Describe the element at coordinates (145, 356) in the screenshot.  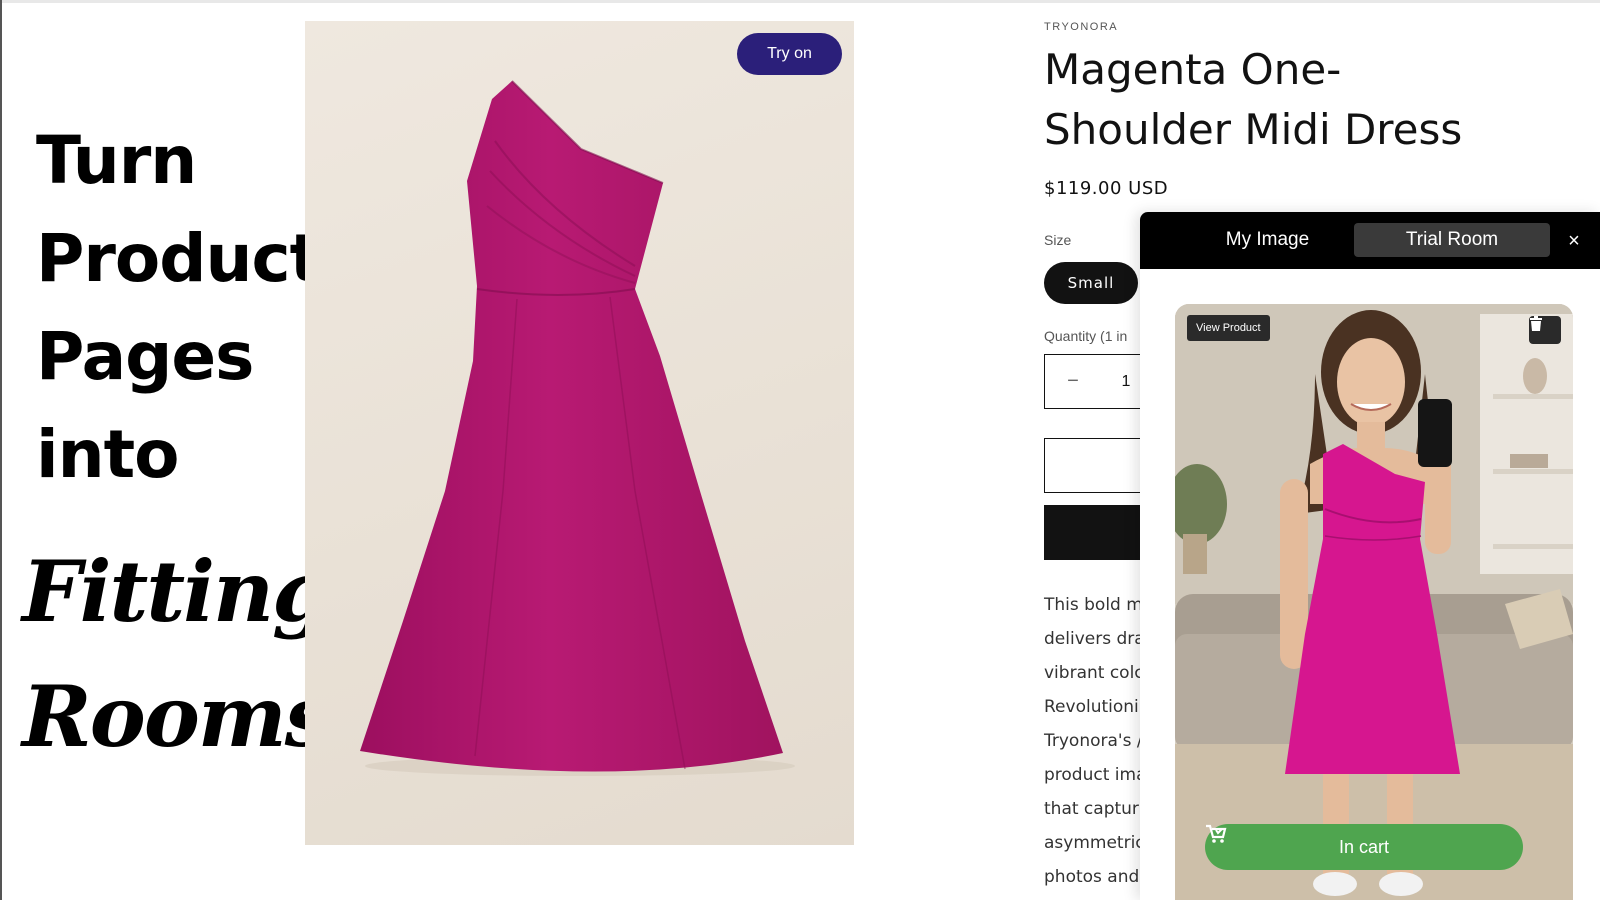
I see `headline-line-3: Pages` at that location.